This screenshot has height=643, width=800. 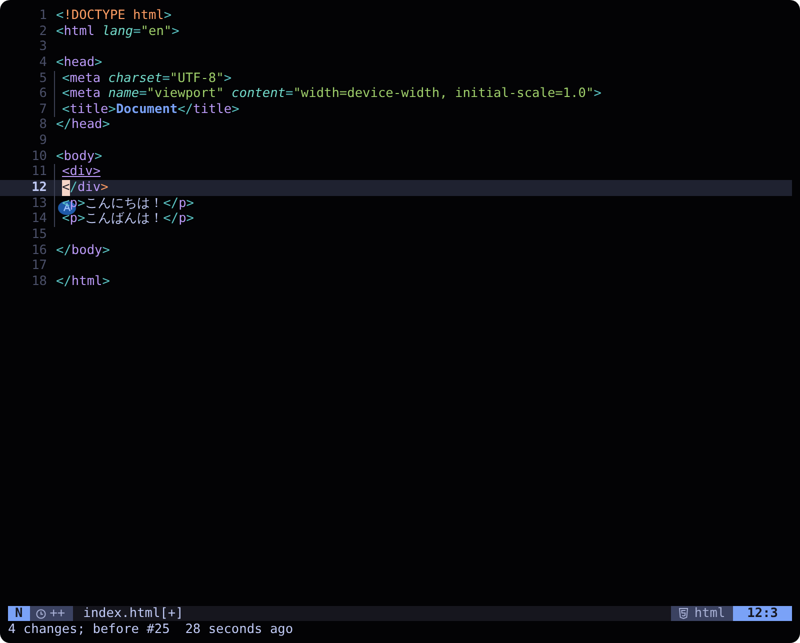 What do you see at coordinates (38, 156) in the screenshot?
I see `line-number: 10` at bounding box center [38, 156].